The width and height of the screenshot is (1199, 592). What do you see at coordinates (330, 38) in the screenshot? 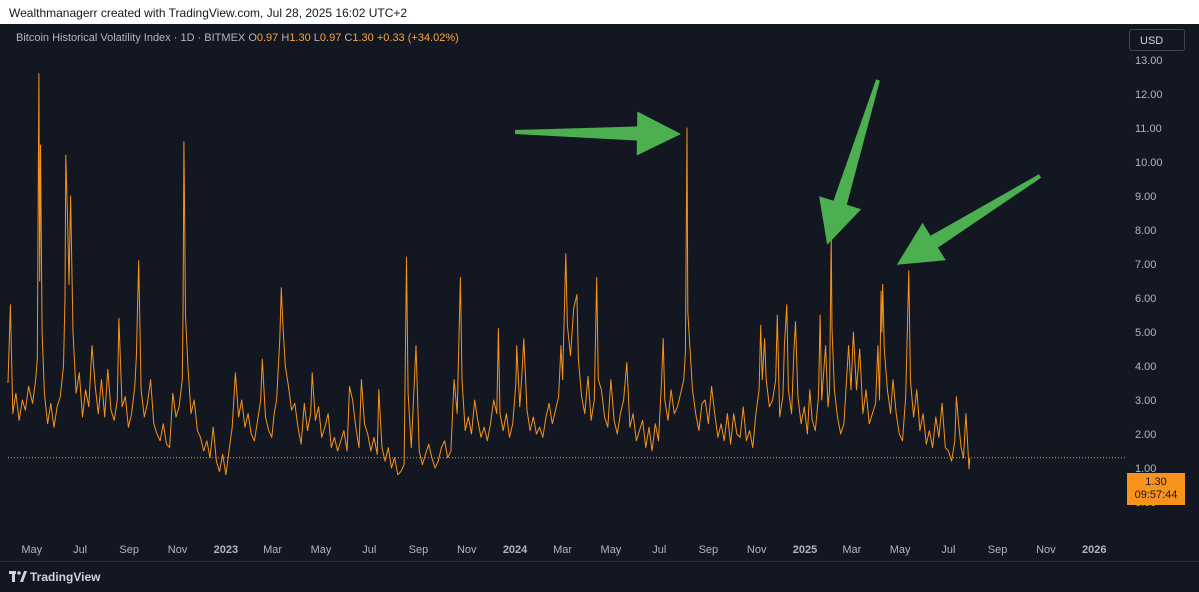
I see `legend-low-value: 0.97` at bounding box center [330, 38].